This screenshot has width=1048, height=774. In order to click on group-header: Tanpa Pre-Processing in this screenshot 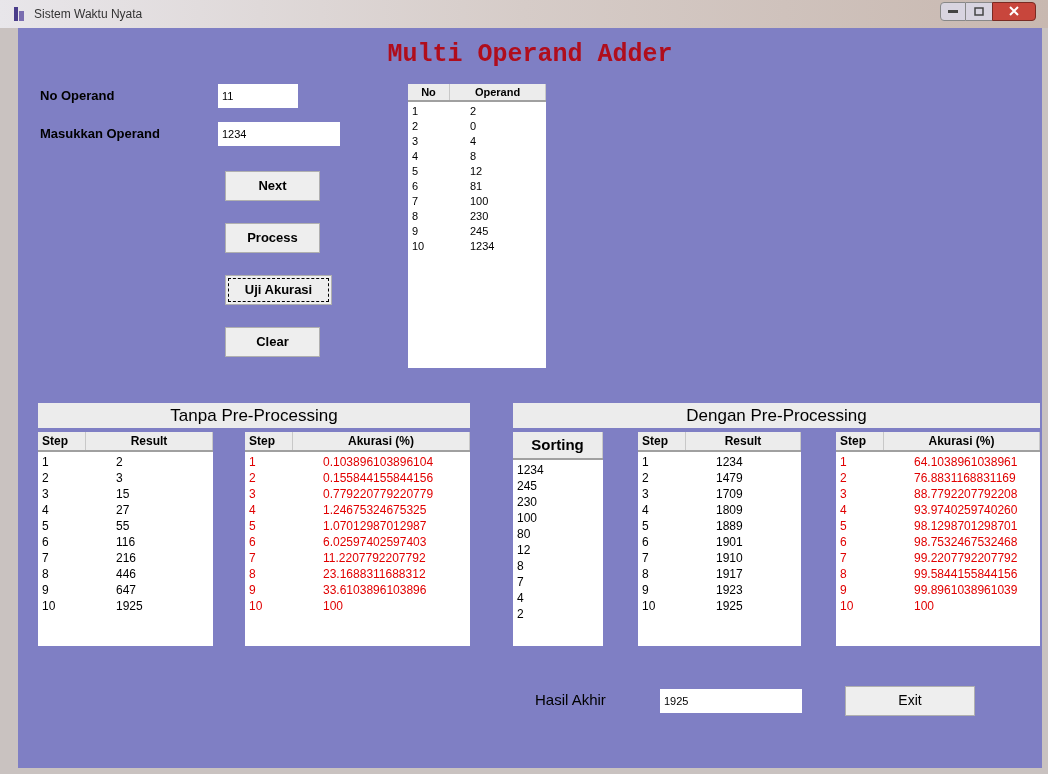, I will do `click(254, 415)`.